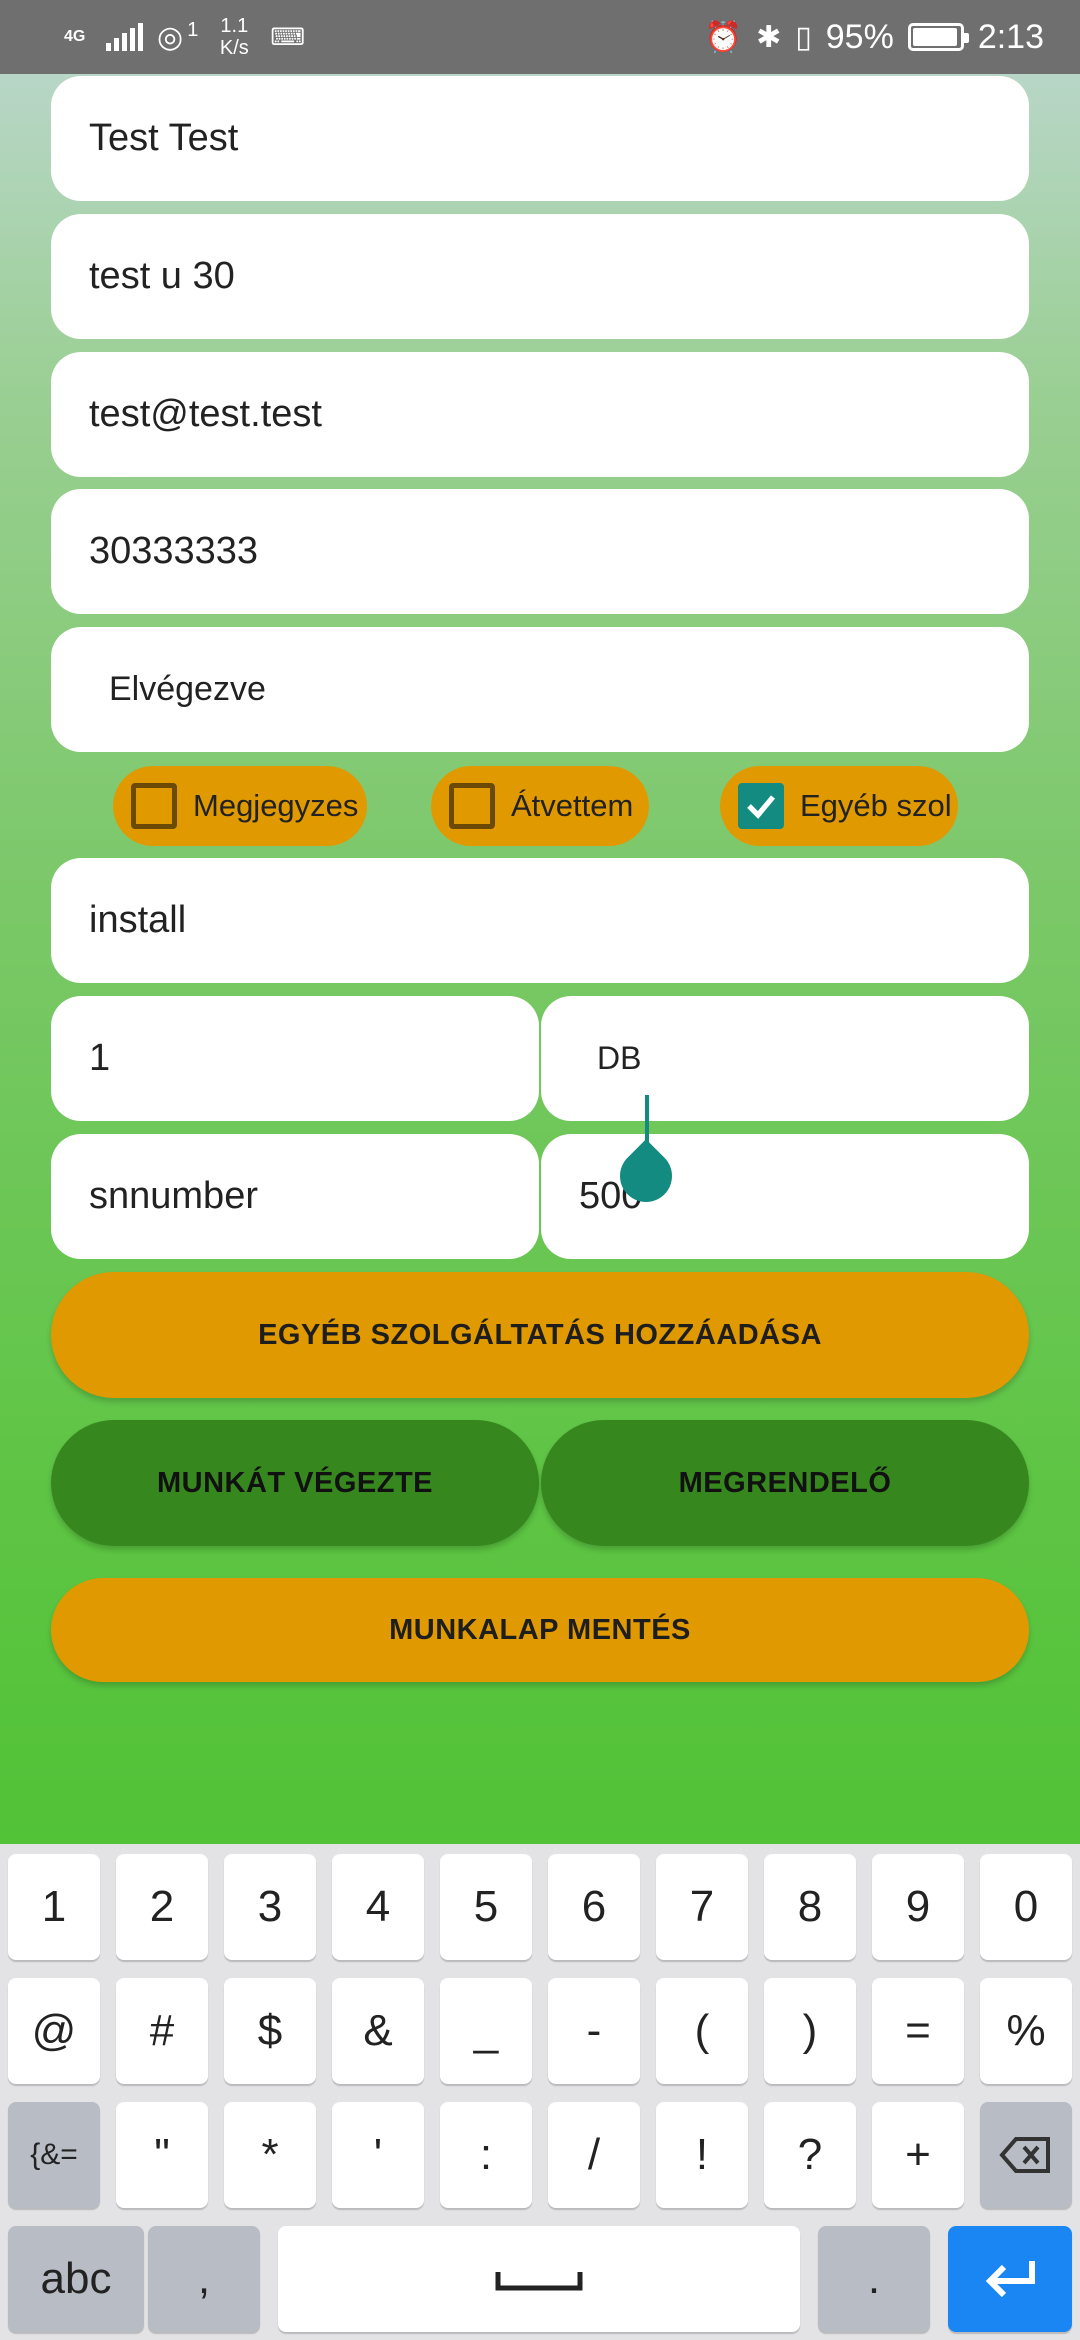 Image resolution: width=1080 pixels, height=2340 pixels. What do you see at coordinates (378, 2031) in the screenshot?
I see `key-ampersand: &` at bounding box center [378, 2031].